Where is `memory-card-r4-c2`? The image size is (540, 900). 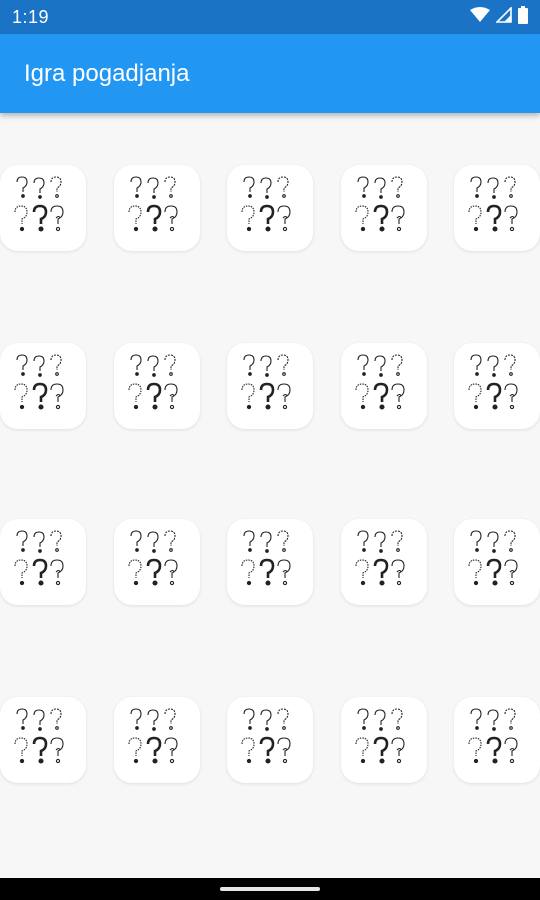
memory-card-r4-c2 is located at coordinates (157, 740).